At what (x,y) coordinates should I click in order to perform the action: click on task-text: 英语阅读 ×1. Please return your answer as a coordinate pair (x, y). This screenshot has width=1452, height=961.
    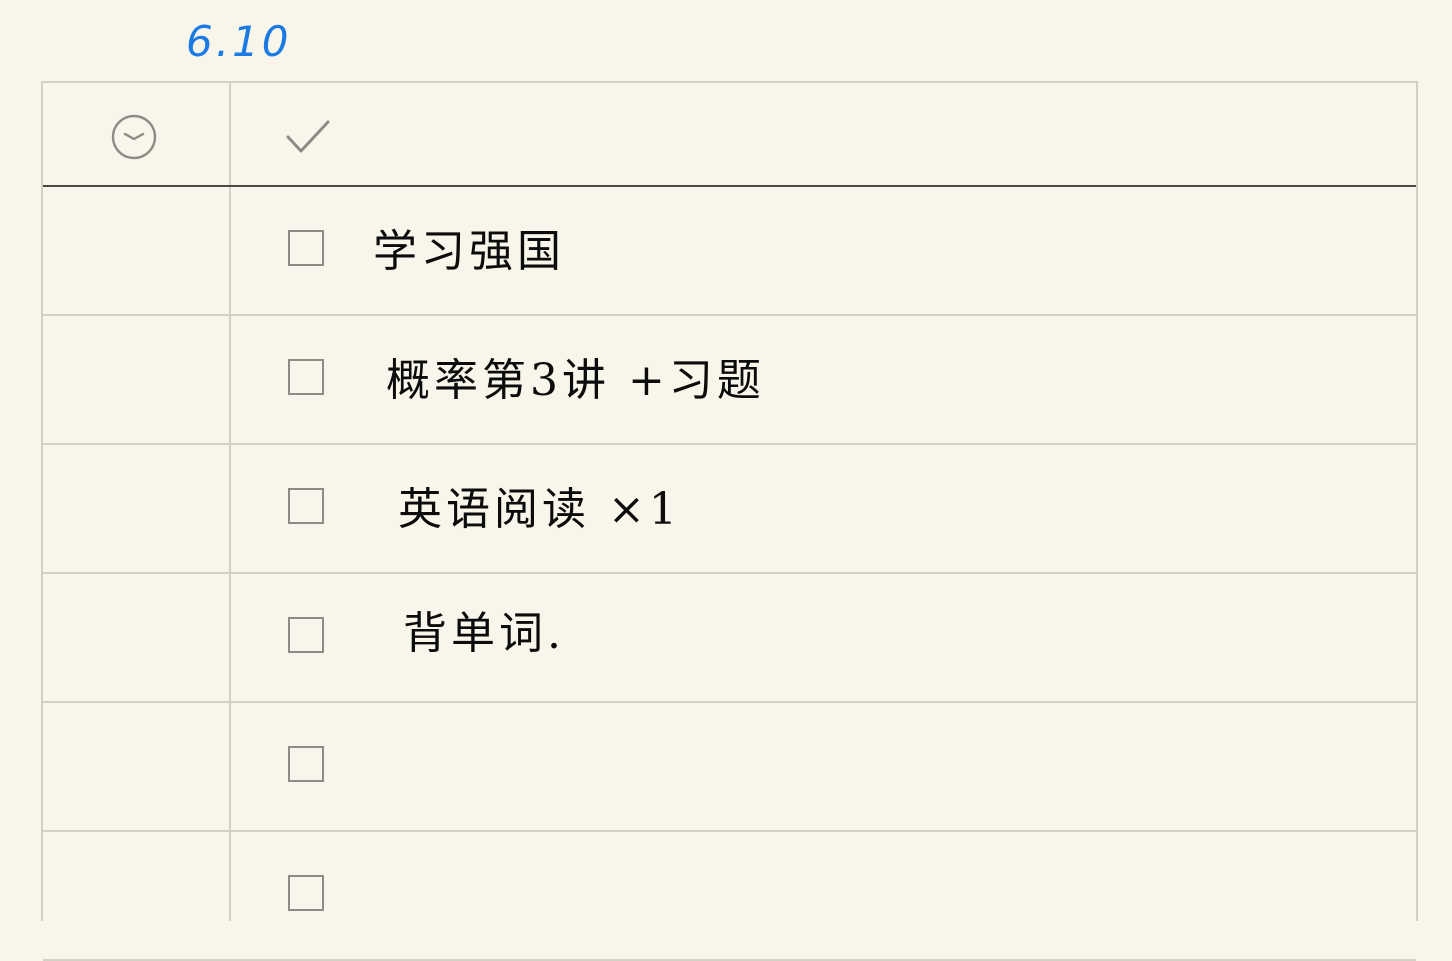
    Looking at the image, I should click on (539, 510).